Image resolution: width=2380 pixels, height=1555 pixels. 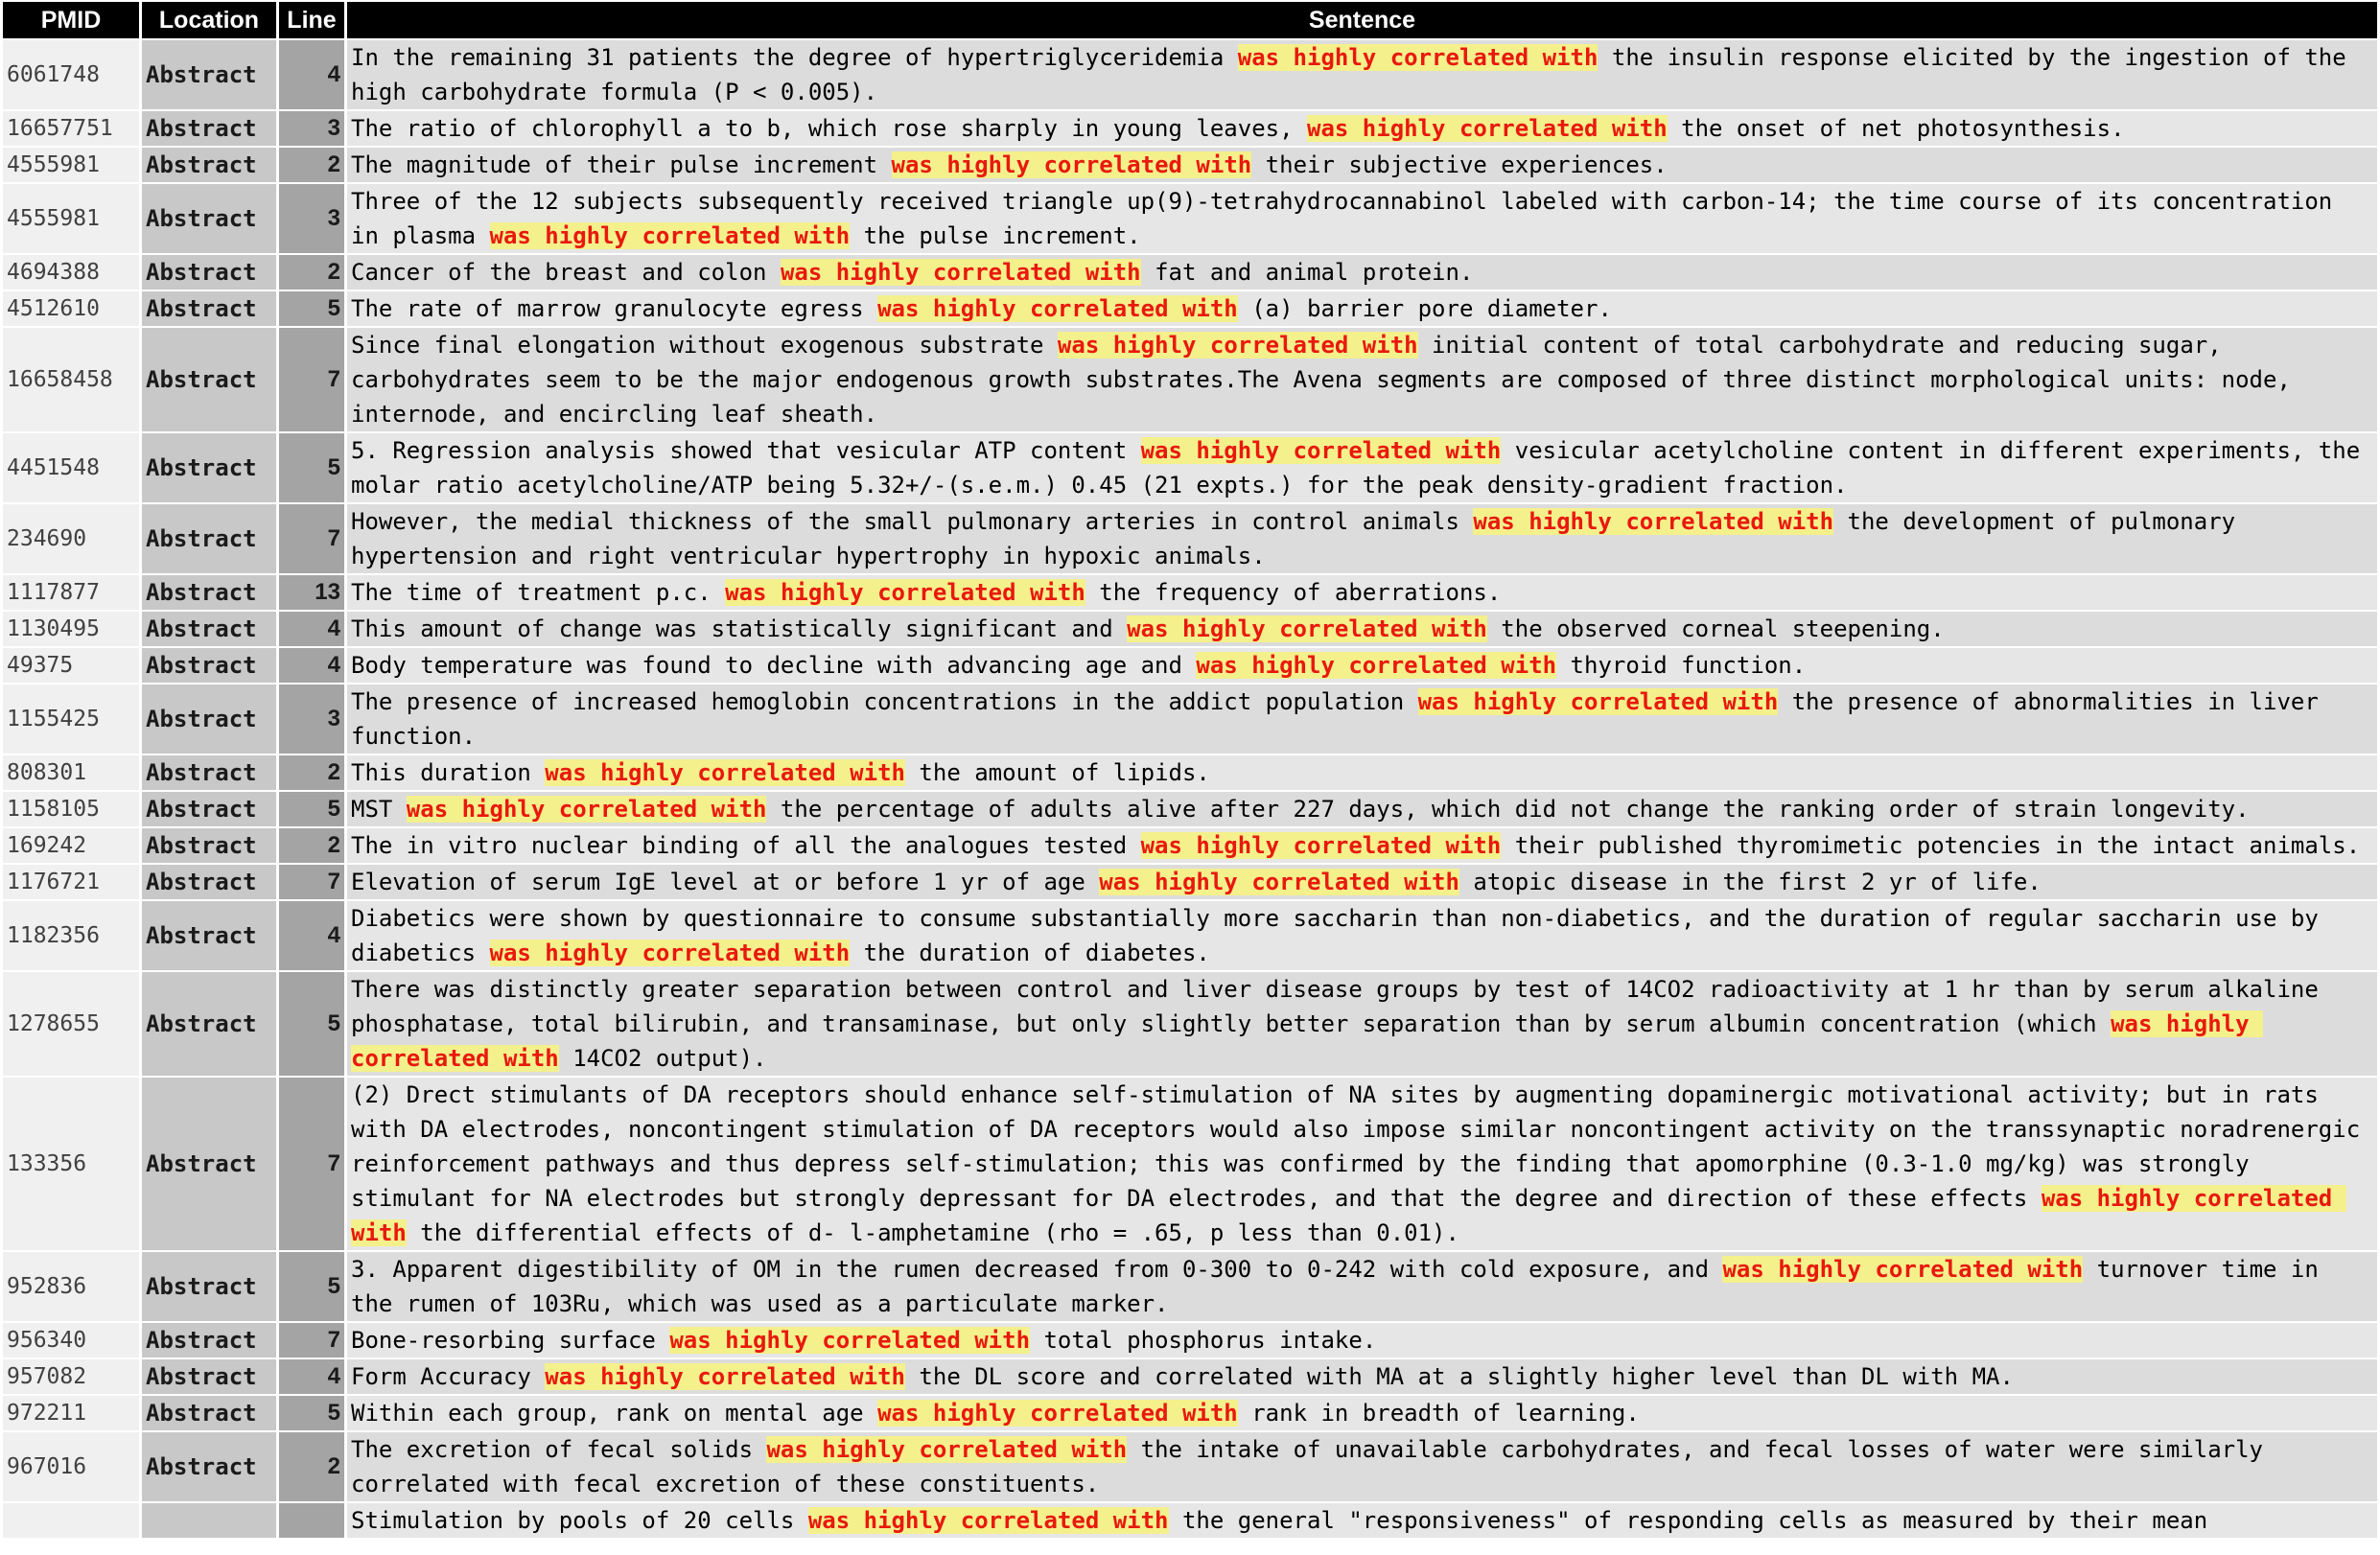 I want to click on pmid-cell: 4512610, so click(x=71, y=308).